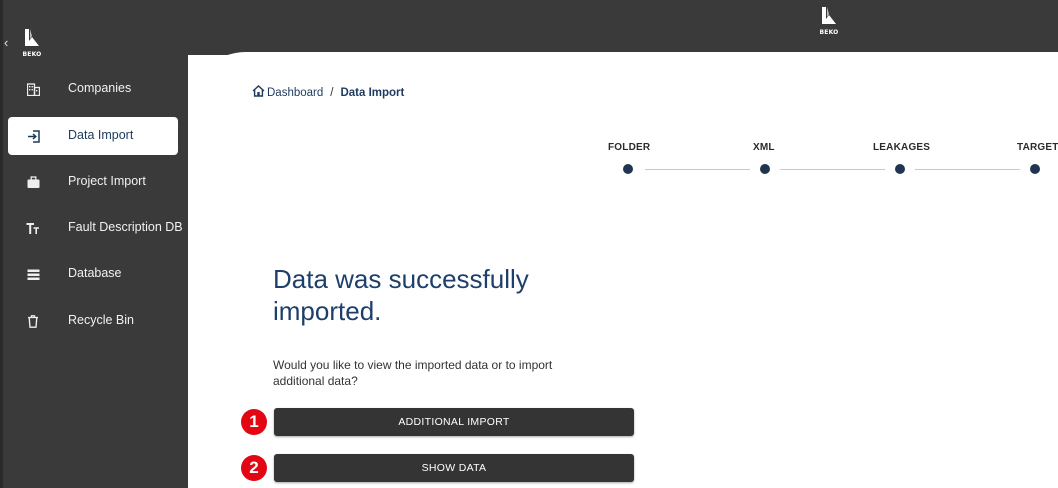 Image resolution: width=1058 pixels, height=488 pixels. What do you see at coordinates (259, 92) in the screenshot?
I see `home-icon` at bounding box center [259, 92].